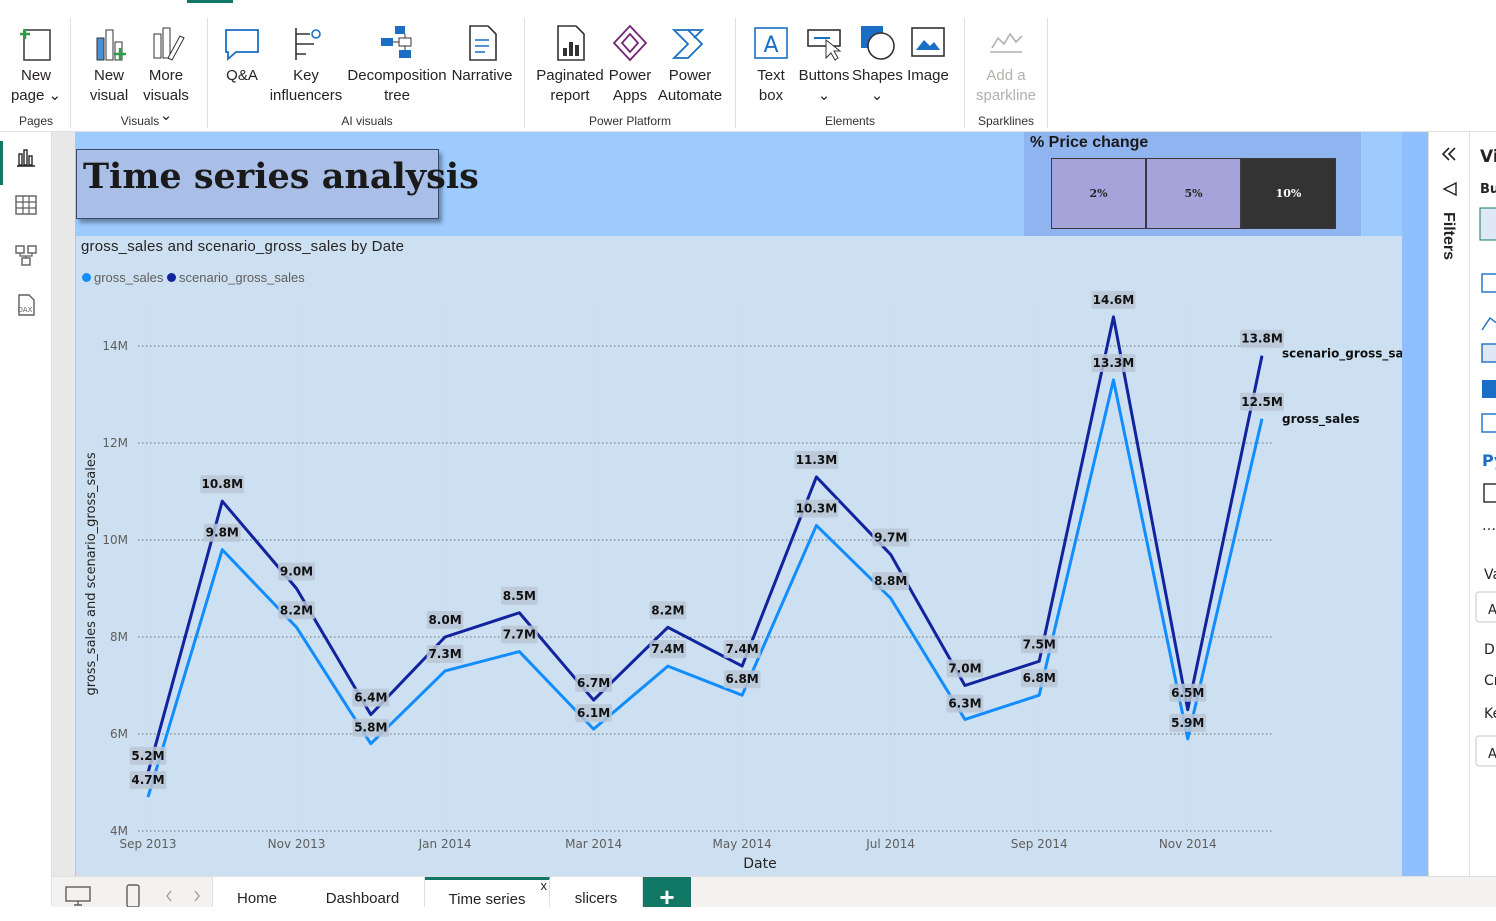  I want to click on data-label-scenario-gross-sales: 8.0M, so click(445, 620).